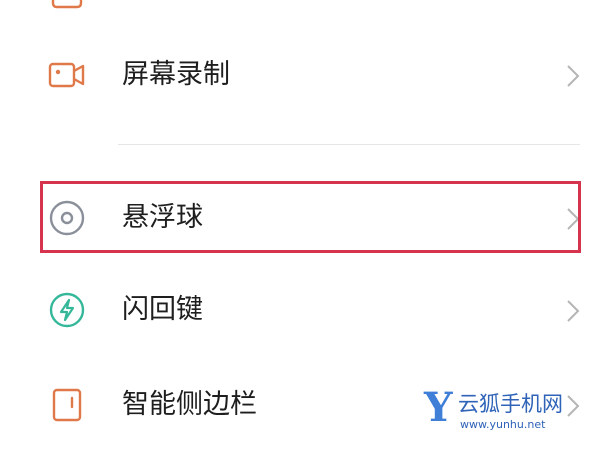  I want to click on video-camera-icon, so click(67, 75).